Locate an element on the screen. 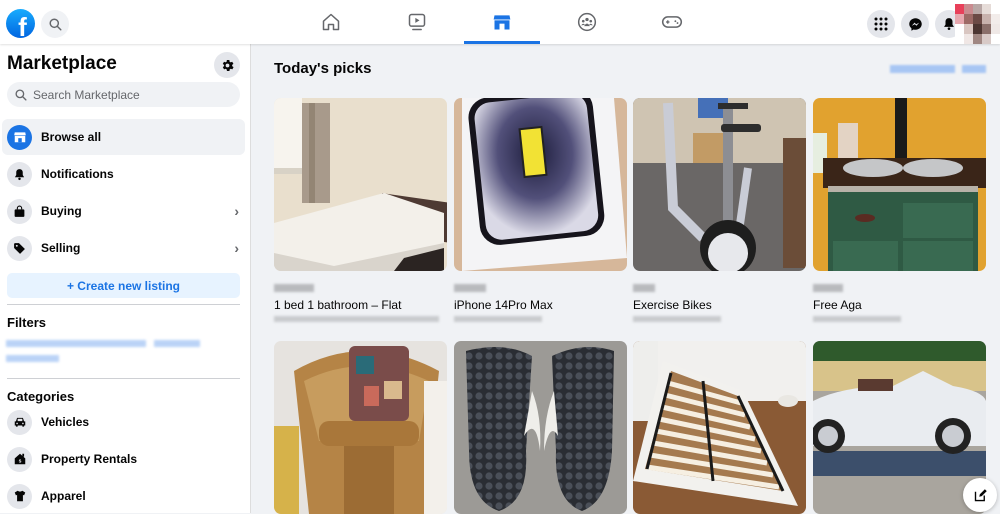 Image resolution: width=1000 pixels, height=514 pixels. category-label: Property Rentals is located at coordinates (89, 459).